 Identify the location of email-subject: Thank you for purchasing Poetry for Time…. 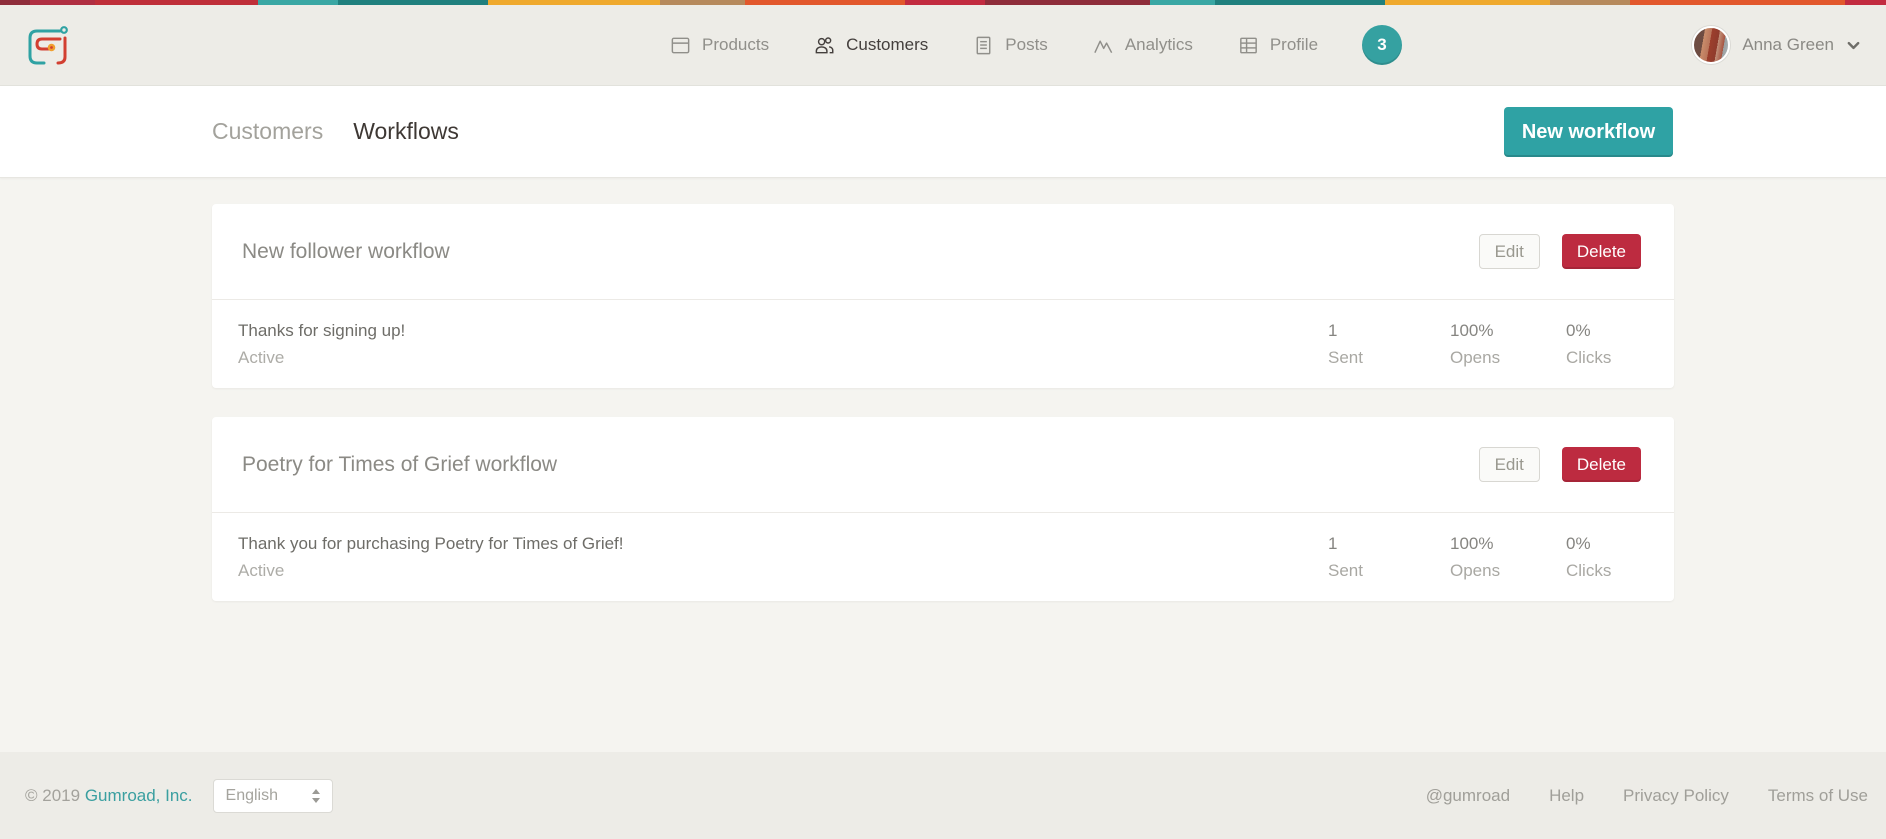
(431, 543).